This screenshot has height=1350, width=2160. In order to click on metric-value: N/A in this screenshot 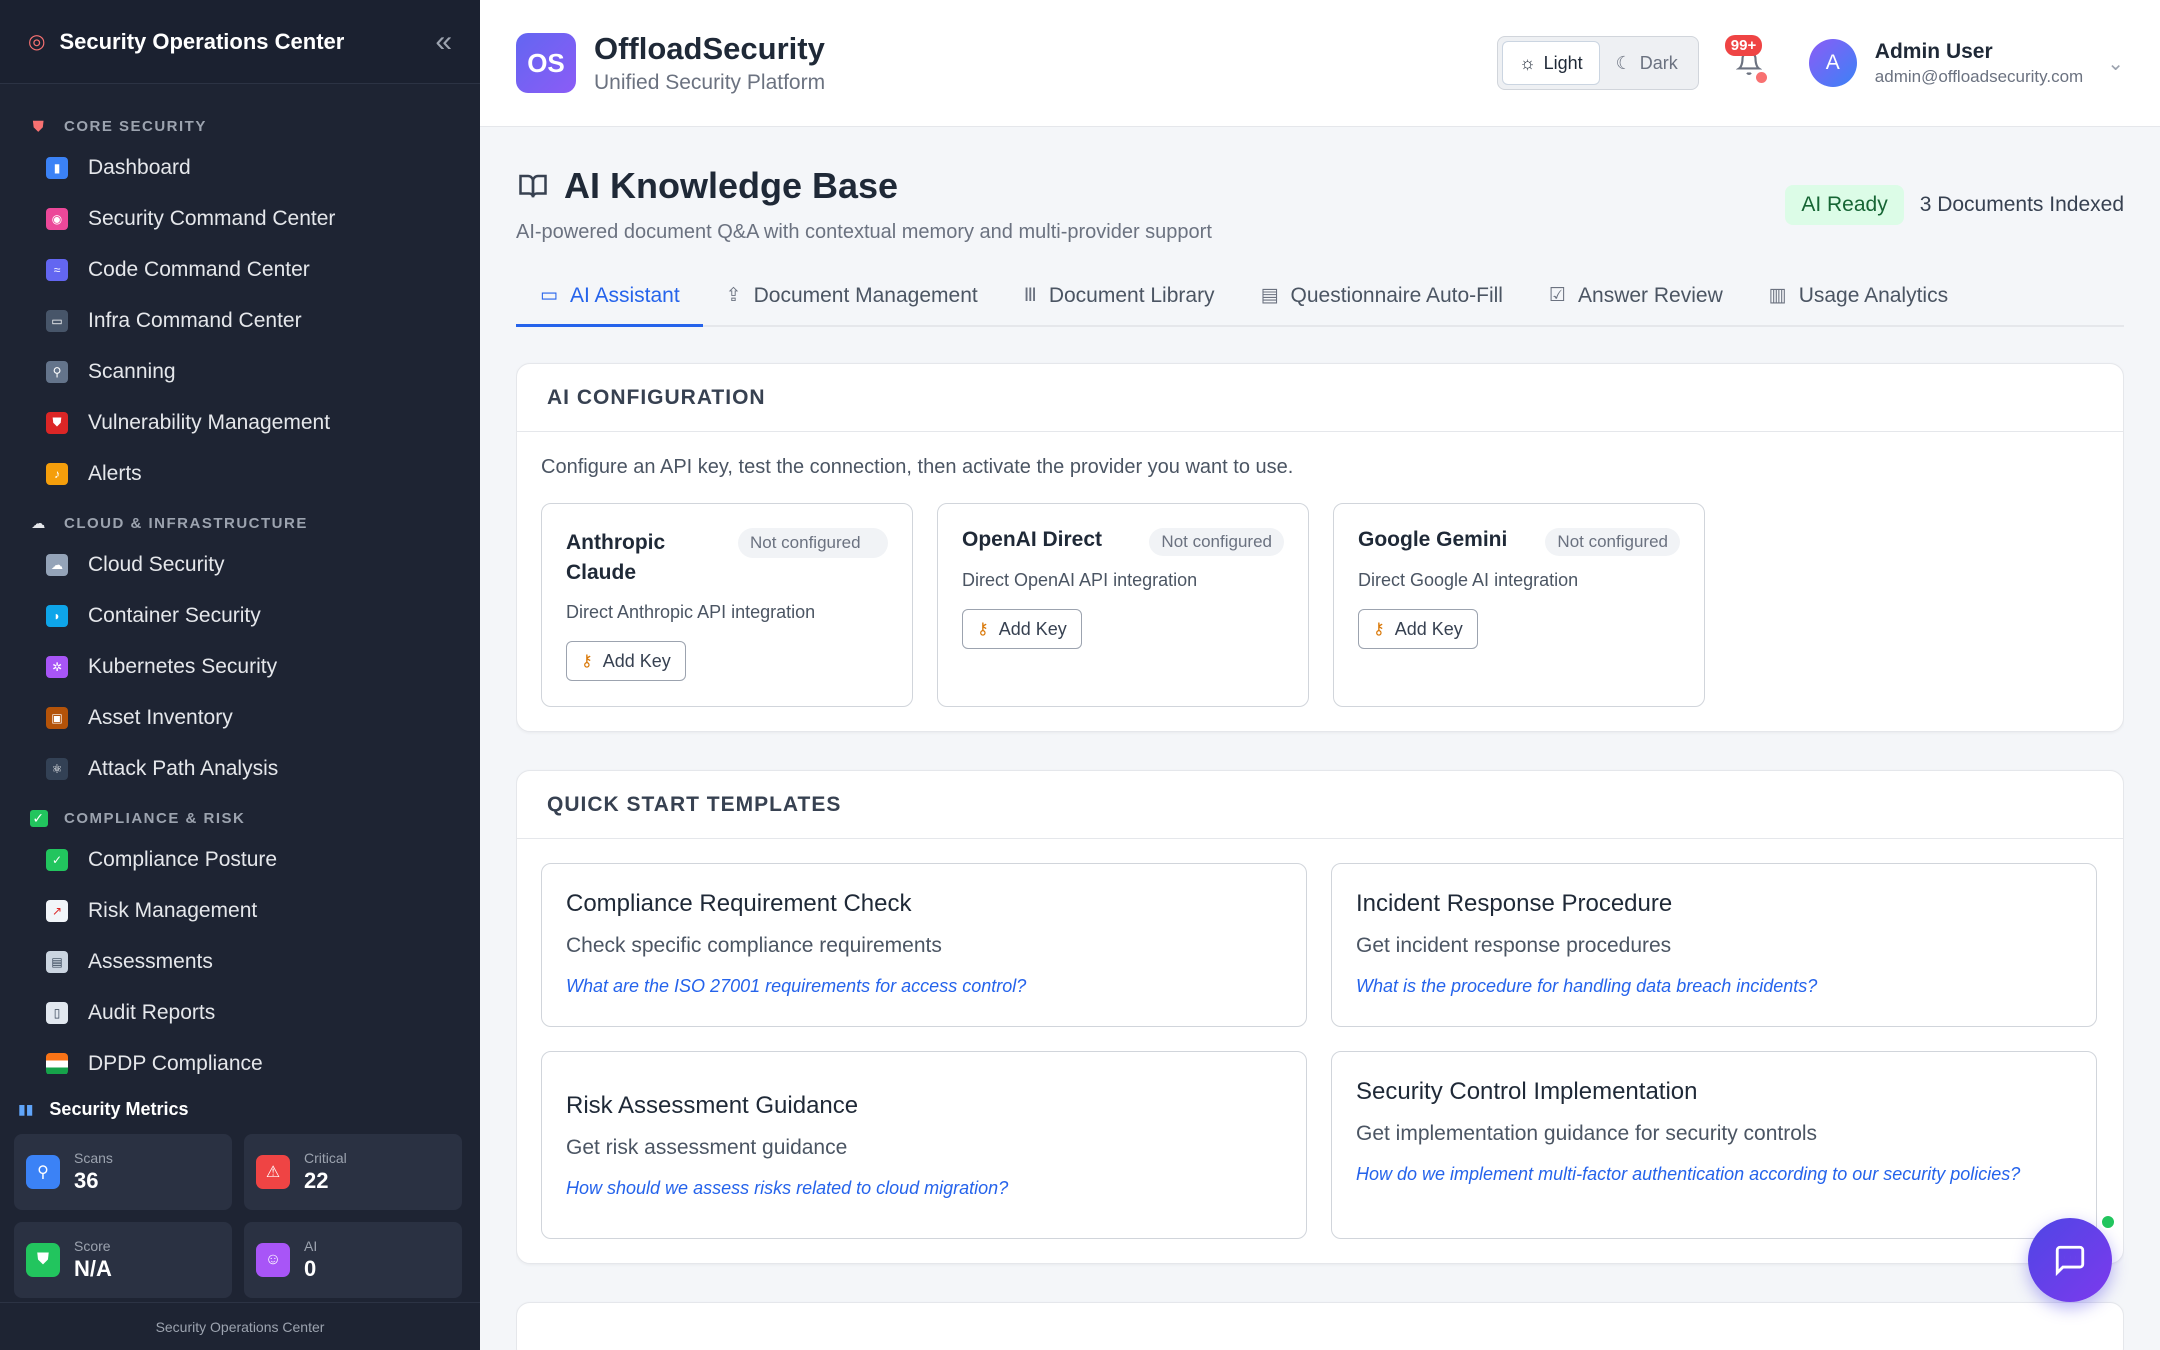, I will do `click(93, 1268)`.